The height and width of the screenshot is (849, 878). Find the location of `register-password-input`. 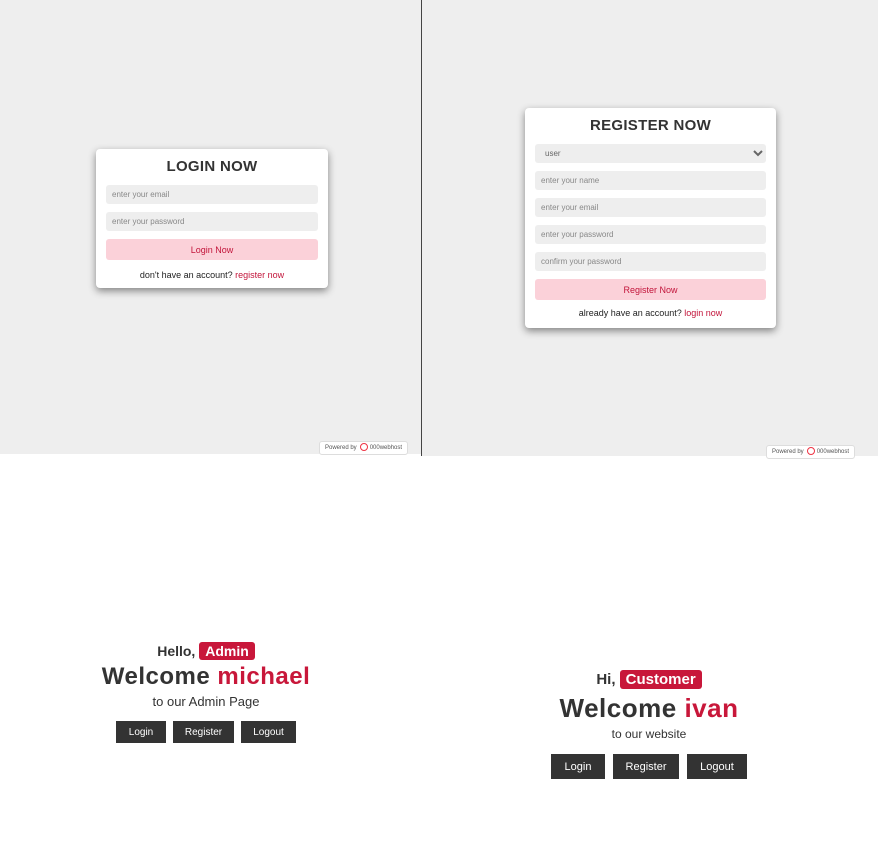

register-password-input is located at coordinates (650, 234).